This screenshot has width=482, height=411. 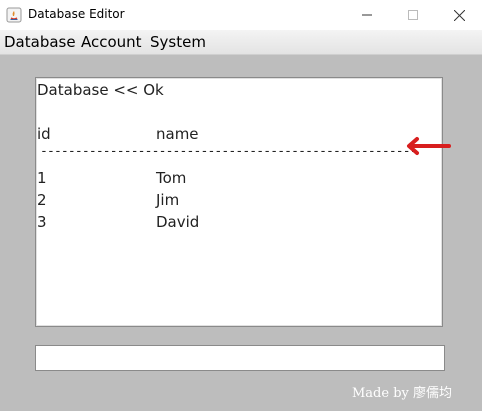 I want to click on menu-account: Account, so click(x=111, y=42).